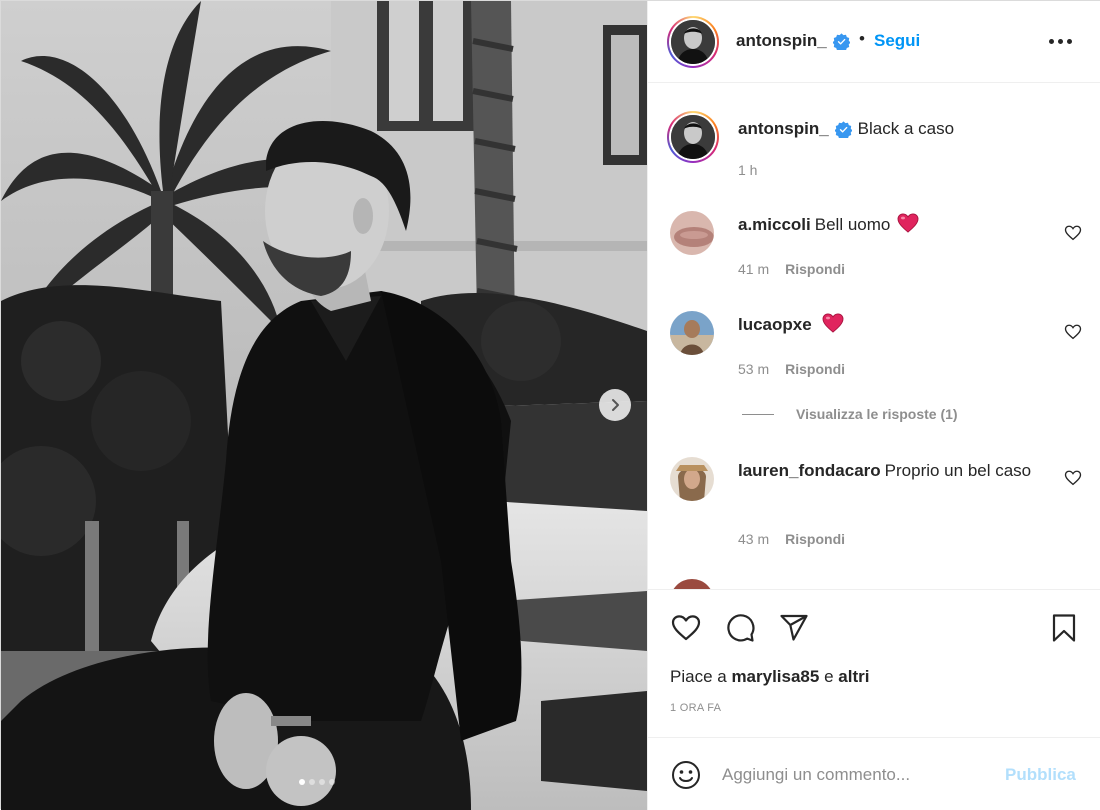  I want to click on post-header: antonspin_ • Segui, so click(874, 42).